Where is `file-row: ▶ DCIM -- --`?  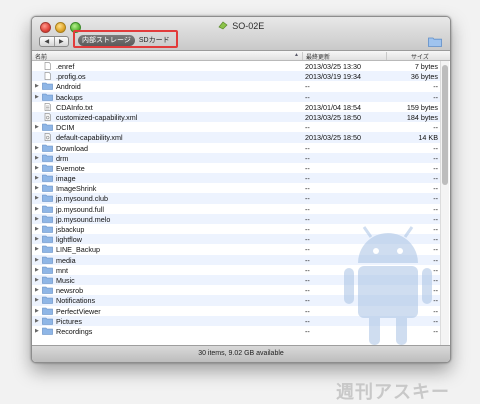
file-row: ▶ DCIM -- -- is located at coordinates (236, 127).